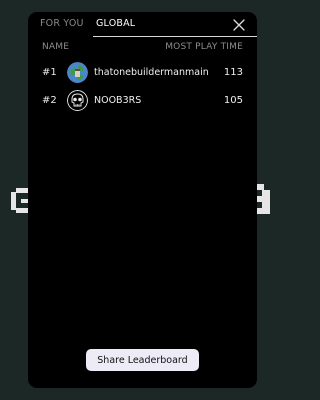 The height and width of the screenshot is (400, 320). Describe the element at coordinates (77, 100) in the screenshot. I see `skull-avatar-icon` at that location.